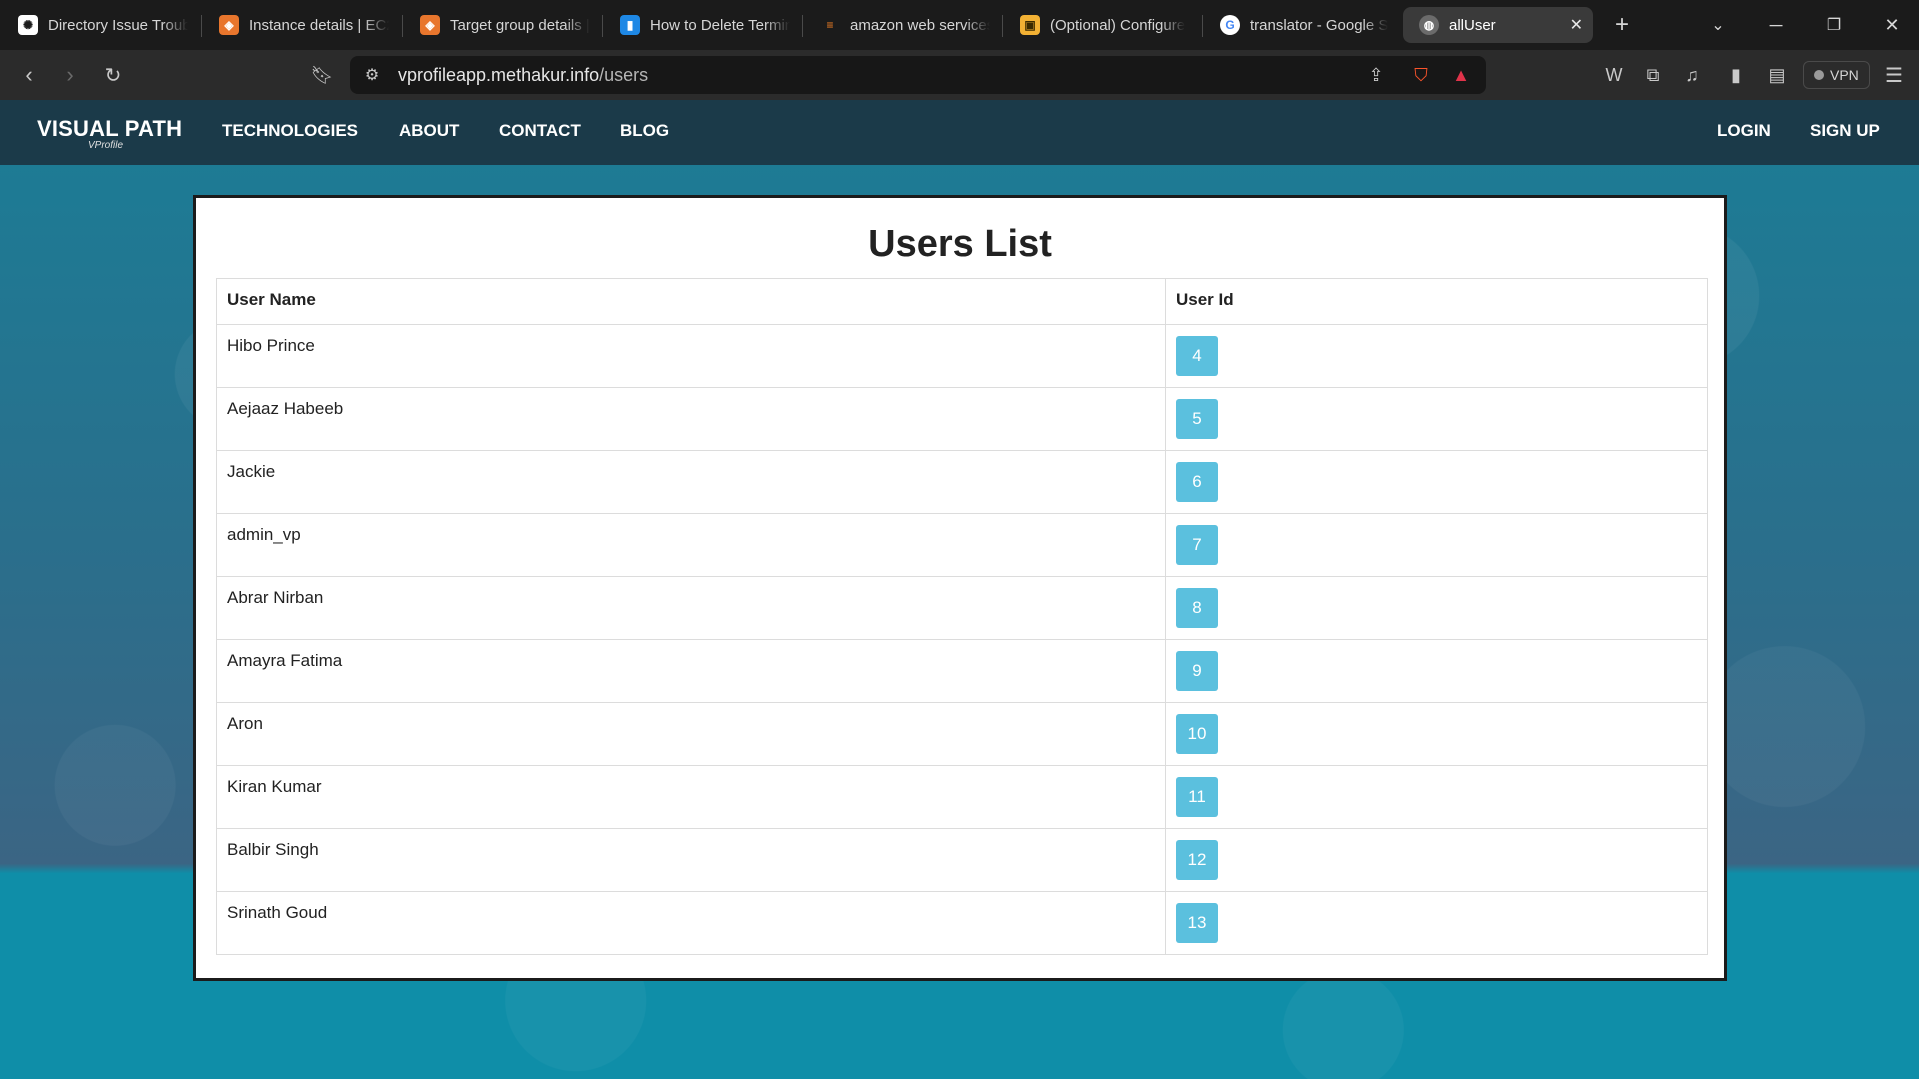  I want to click on browser-tab: ✺ Directory Issue Troubl, so click(100, 25).